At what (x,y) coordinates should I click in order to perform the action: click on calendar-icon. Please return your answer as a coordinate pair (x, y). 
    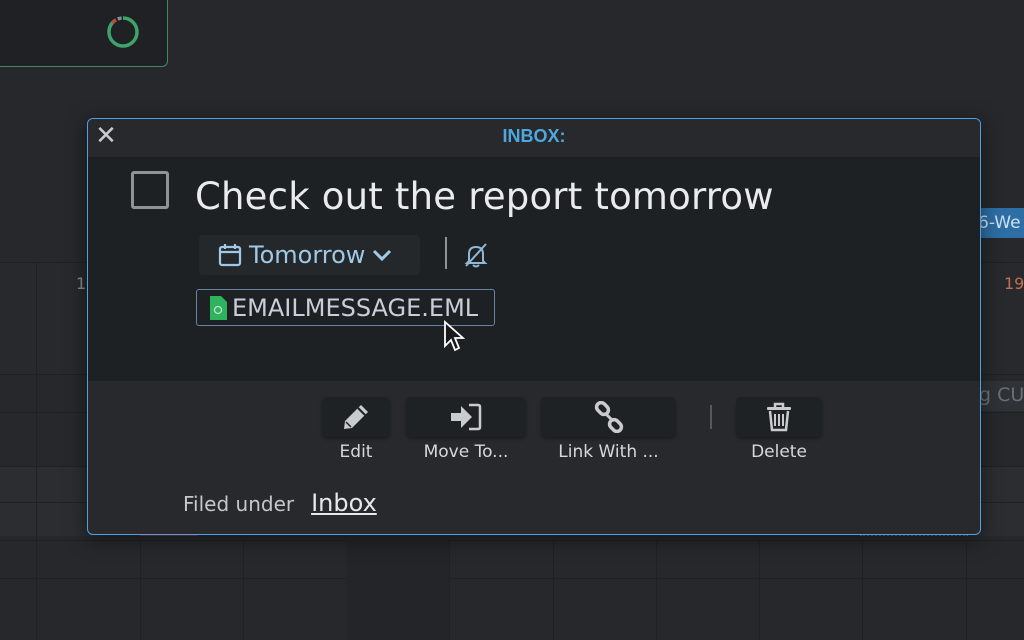
    Looking at the image, I should click on (230, 255).